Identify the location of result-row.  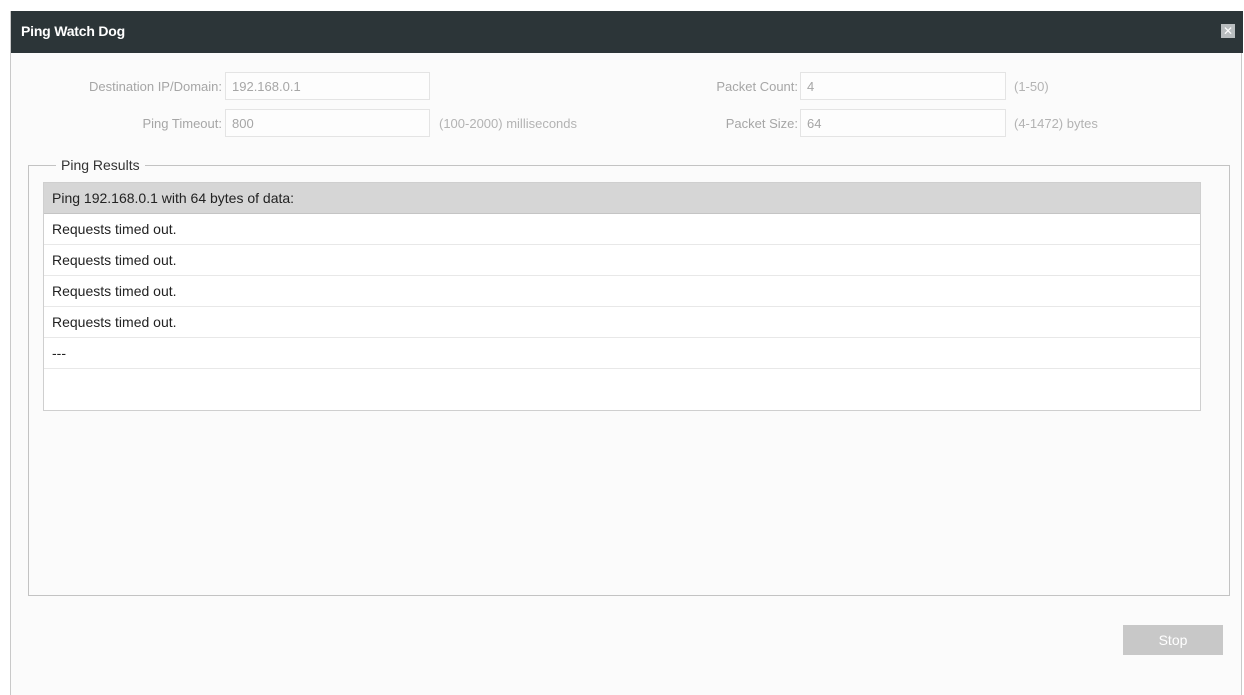
(622, 384).